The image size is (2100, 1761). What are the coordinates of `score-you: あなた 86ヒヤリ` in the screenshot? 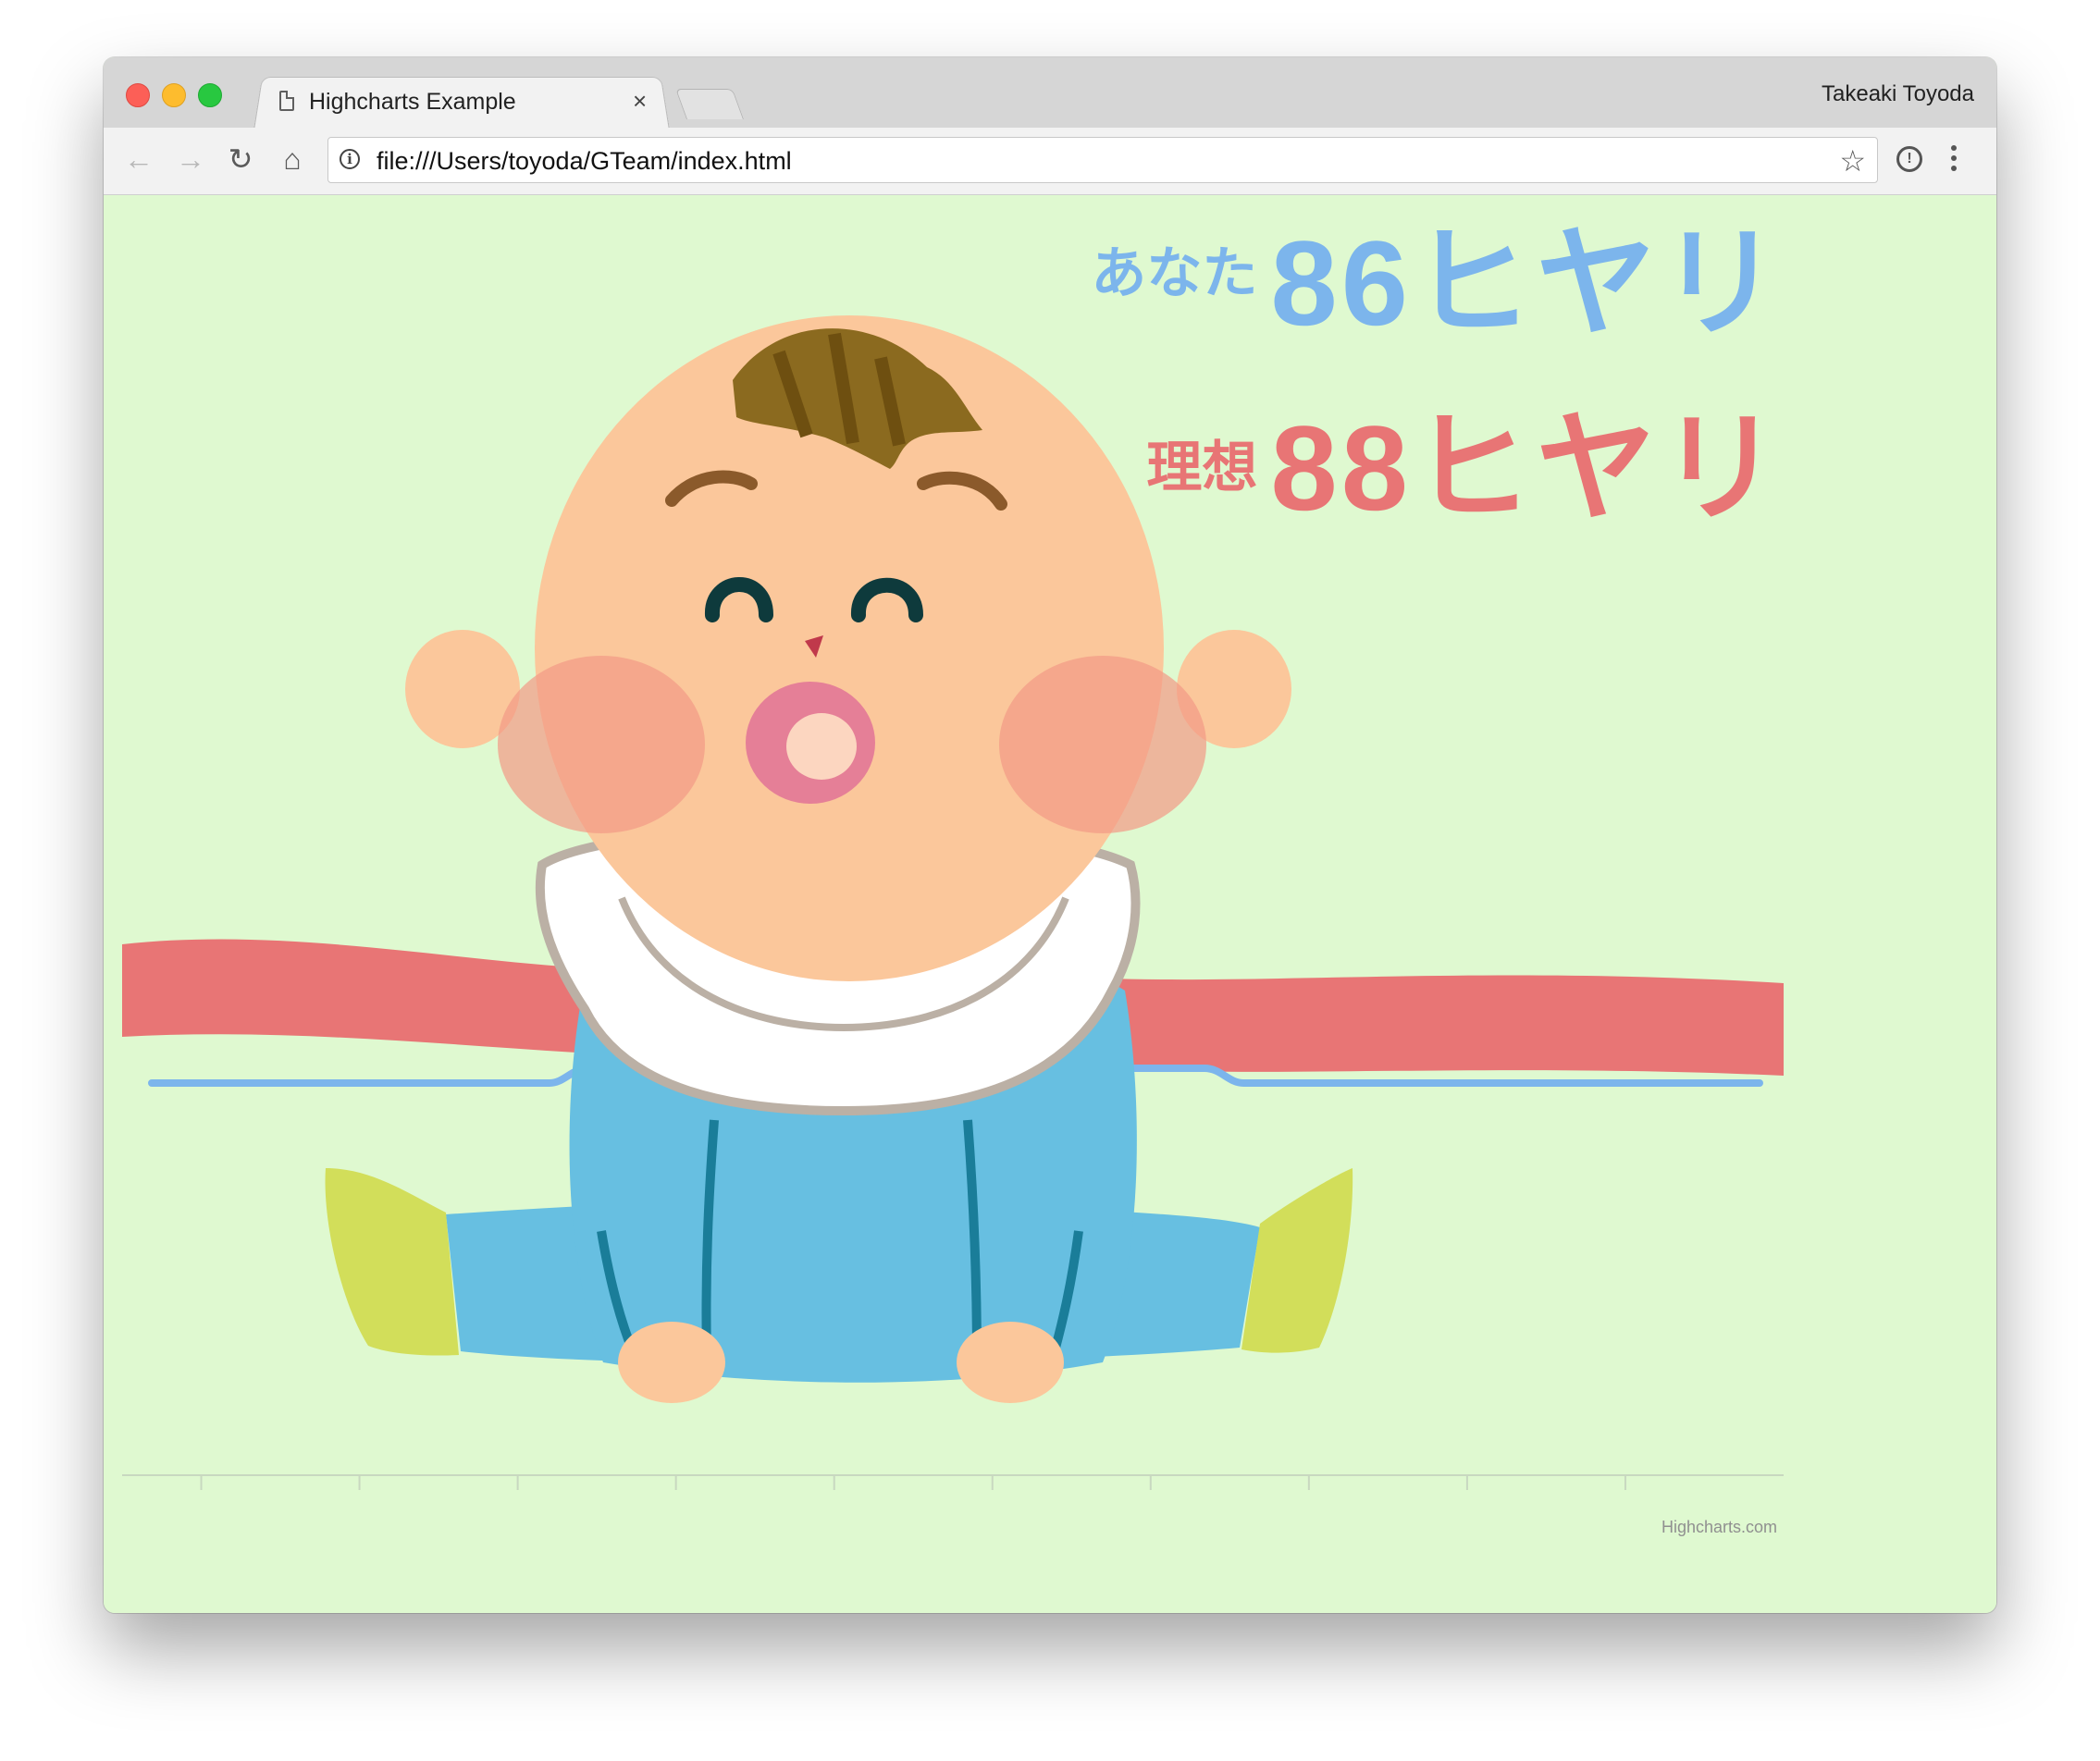 It's located at (1437, 283).